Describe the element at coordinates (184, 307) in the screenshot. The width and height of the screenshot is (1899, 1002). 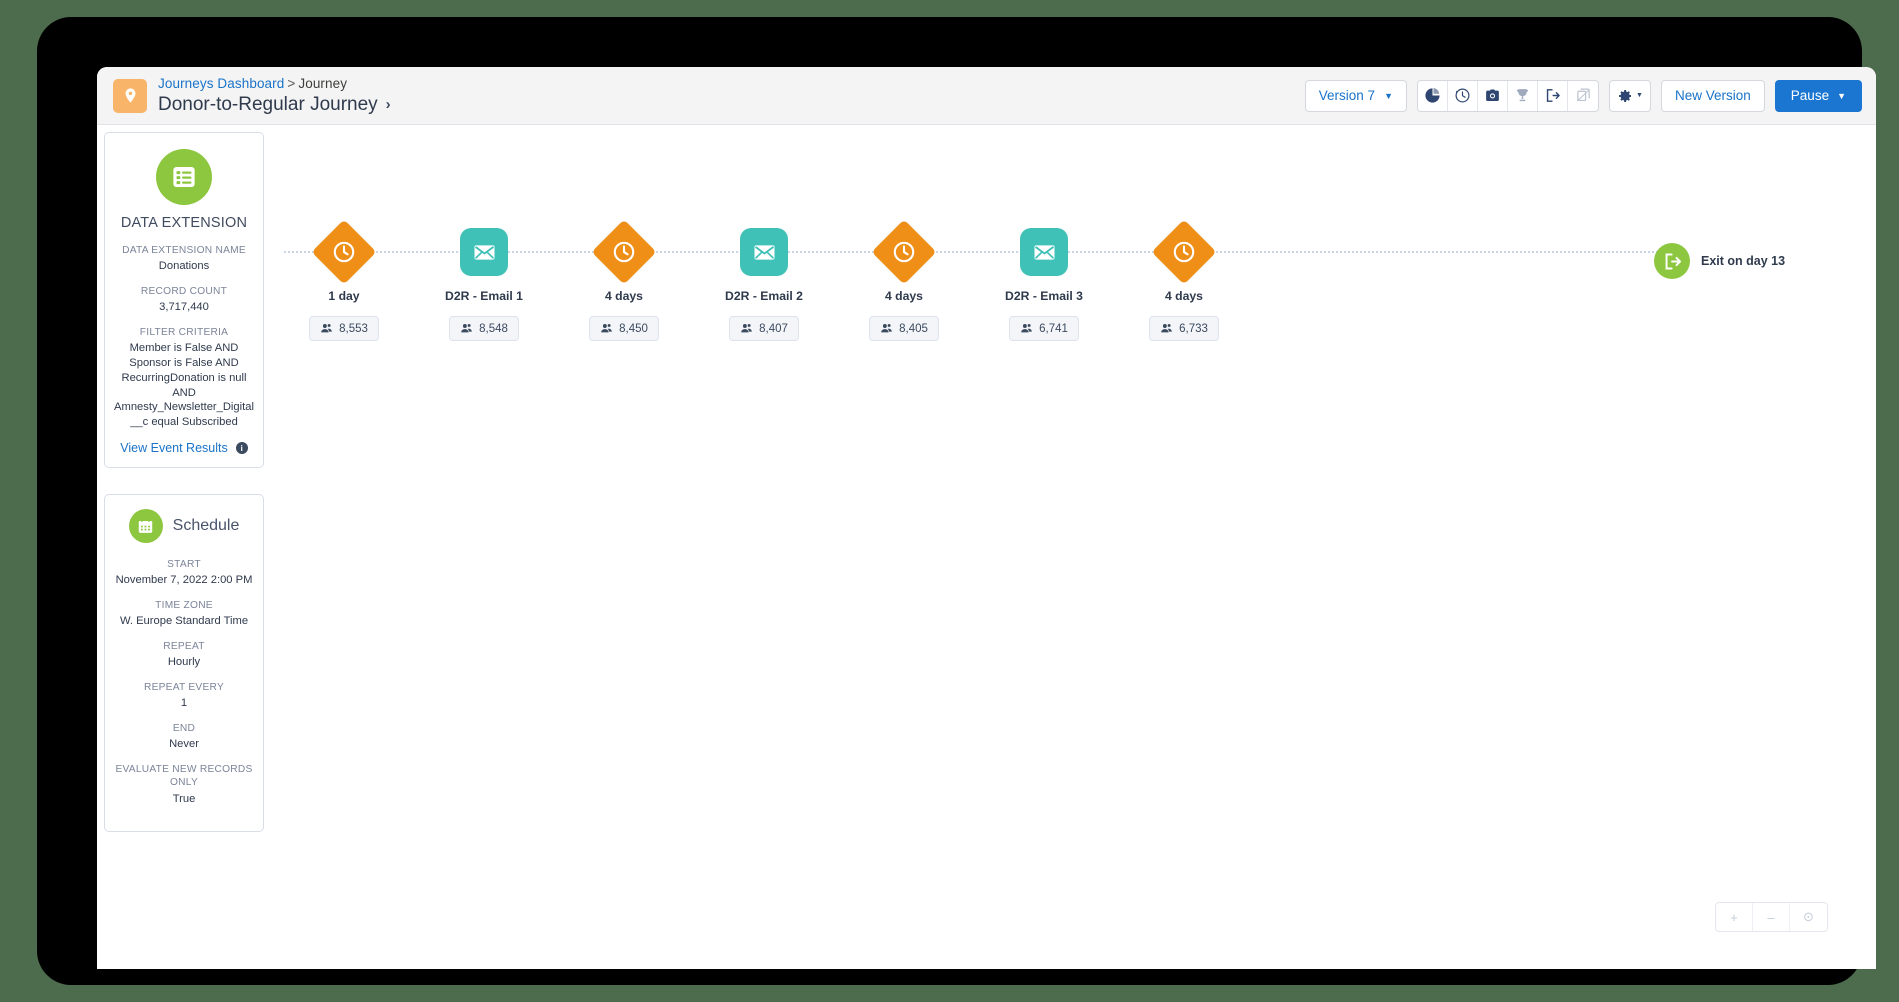
I see `field-value: 3,717,440` at that location.